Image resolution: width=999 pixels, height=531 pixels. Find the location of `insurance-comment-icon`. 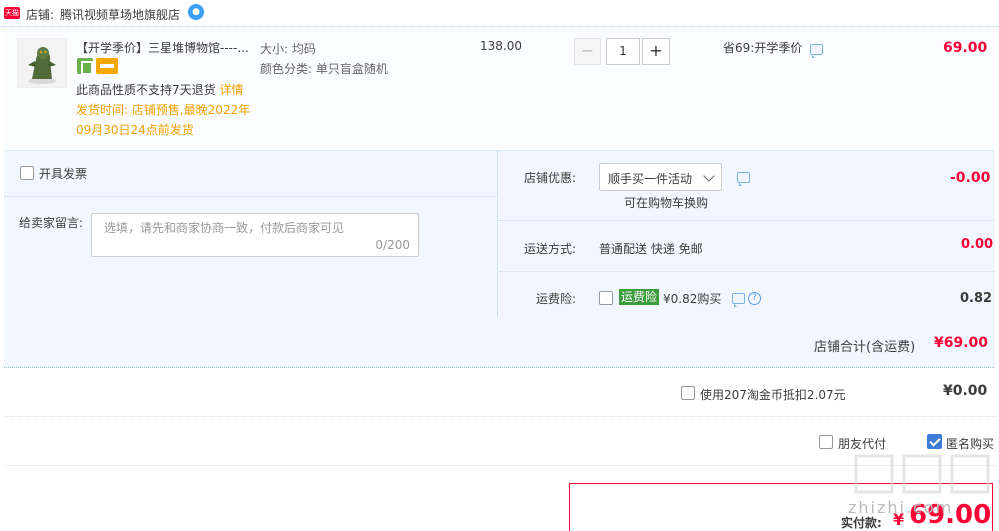

insurance-comment-icon is located at coordinates (738, 300).